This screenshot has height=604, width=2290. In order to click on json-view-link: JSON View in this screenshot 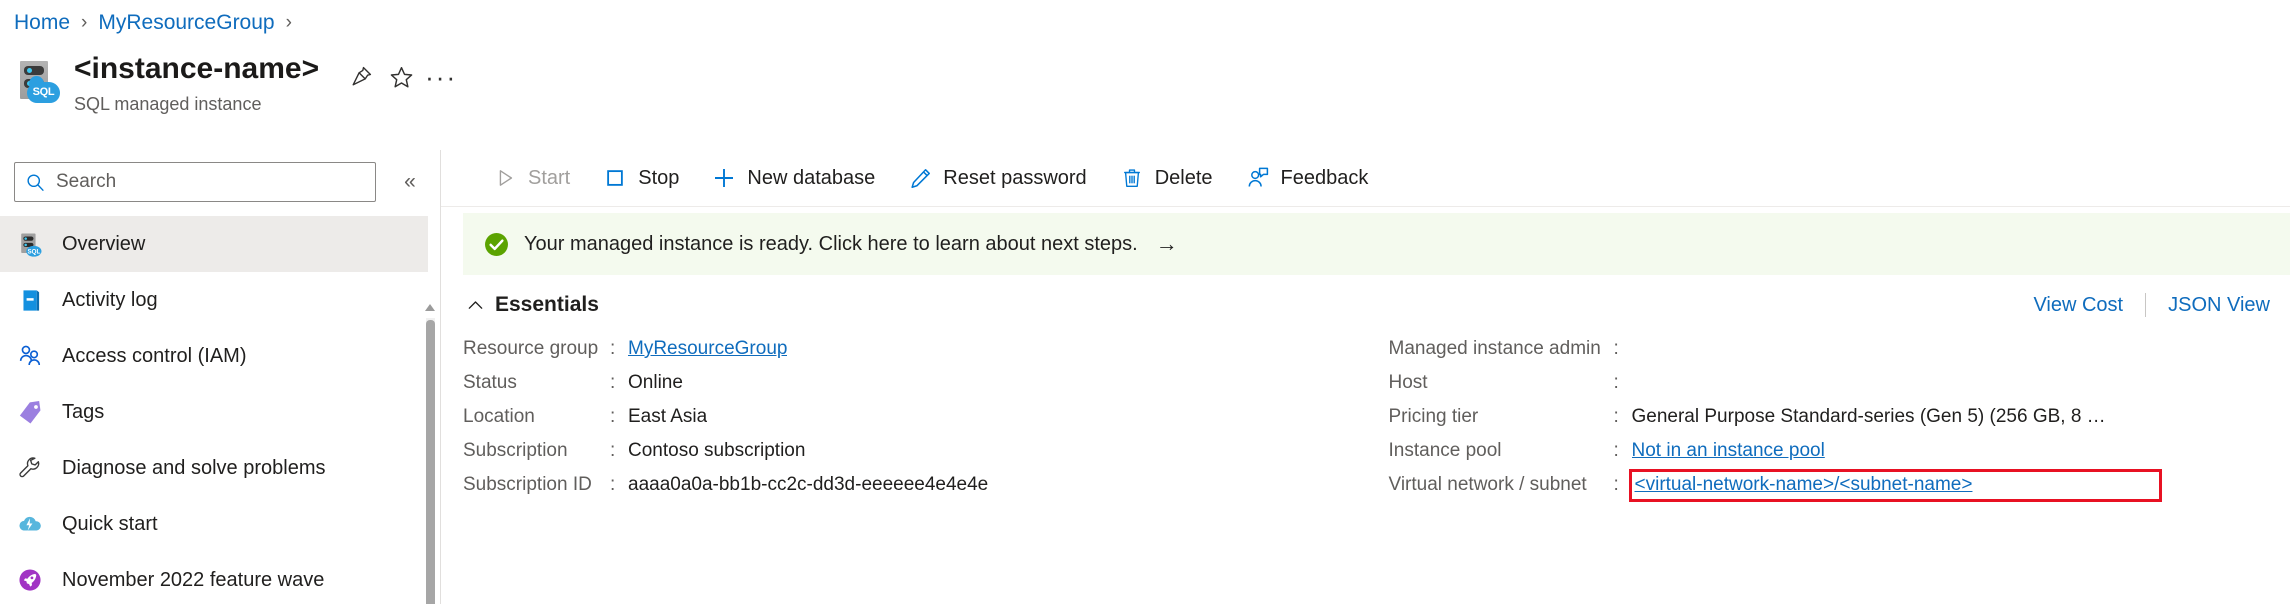, I will do `click(2219, 305)`.